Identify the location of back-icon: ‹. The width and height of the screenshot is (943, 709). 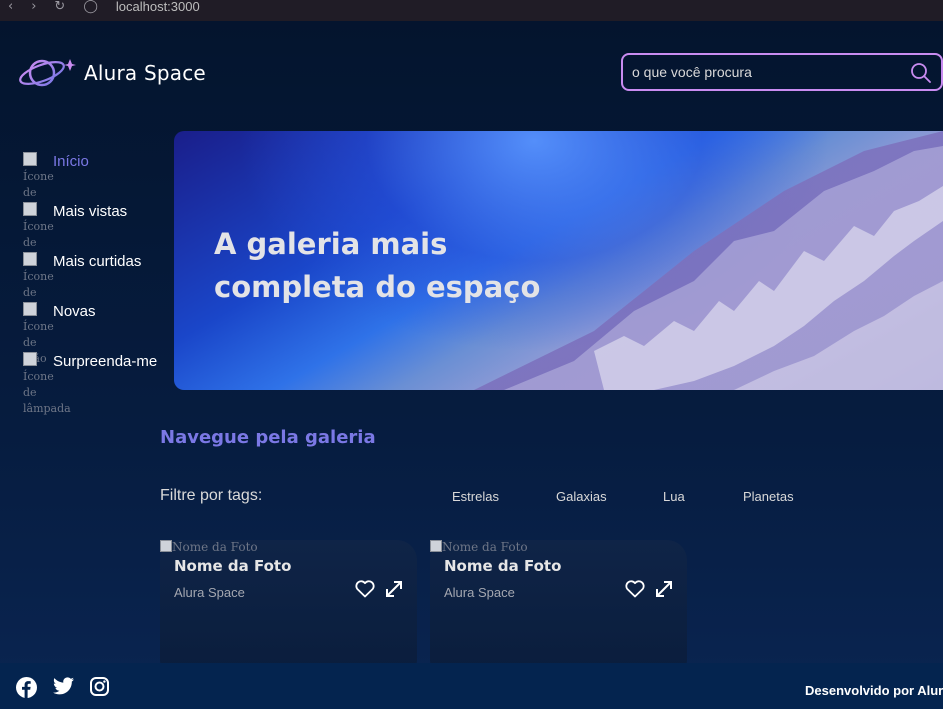
(10, 7).